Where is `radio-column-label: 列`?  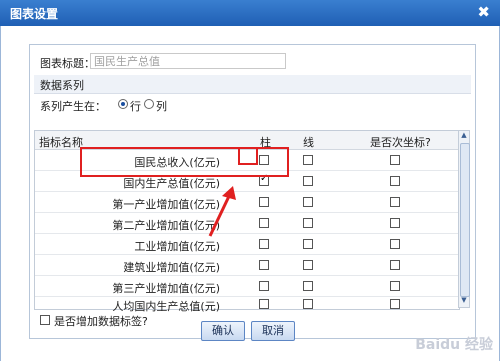 radio-column-label: 列 is located at coordinates (161, 106).